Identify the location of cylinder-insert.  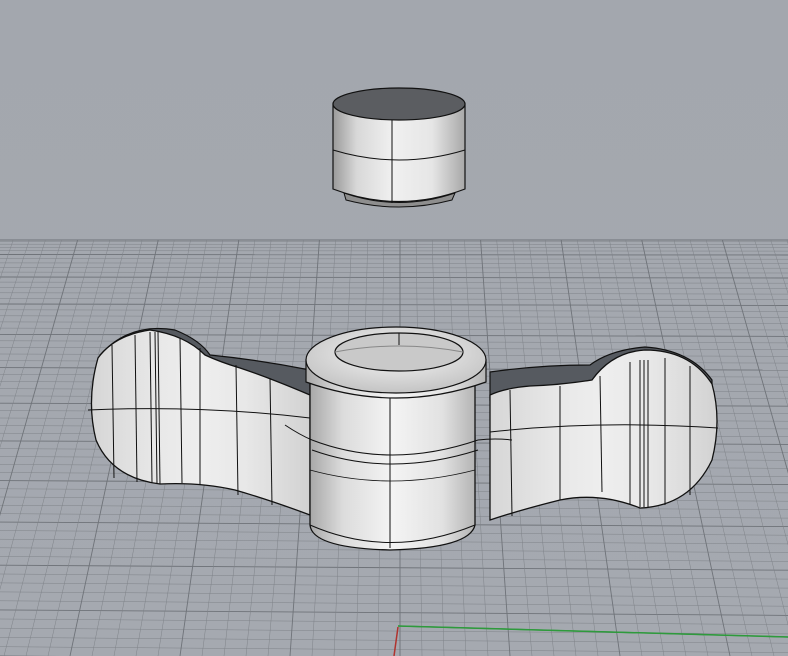
(399, 147).